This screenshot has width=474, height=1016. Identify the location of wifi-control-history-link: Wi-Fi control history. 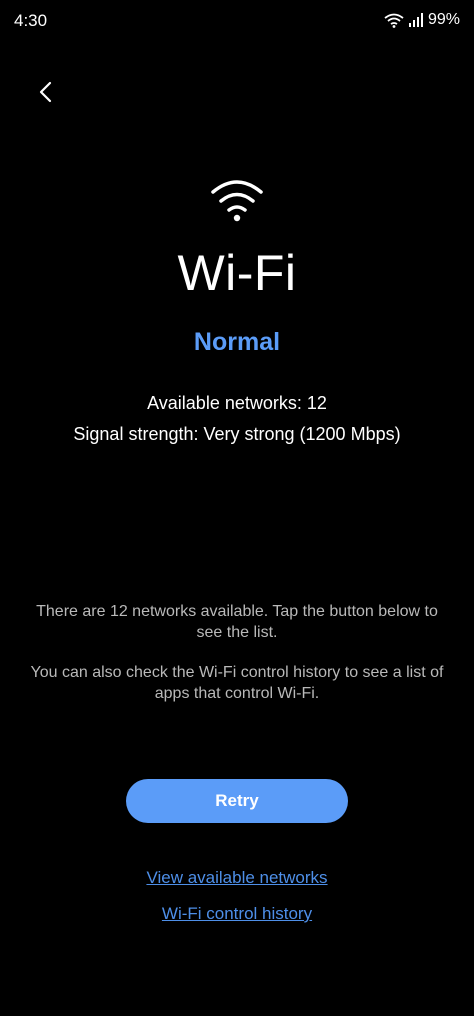
(237, 914).